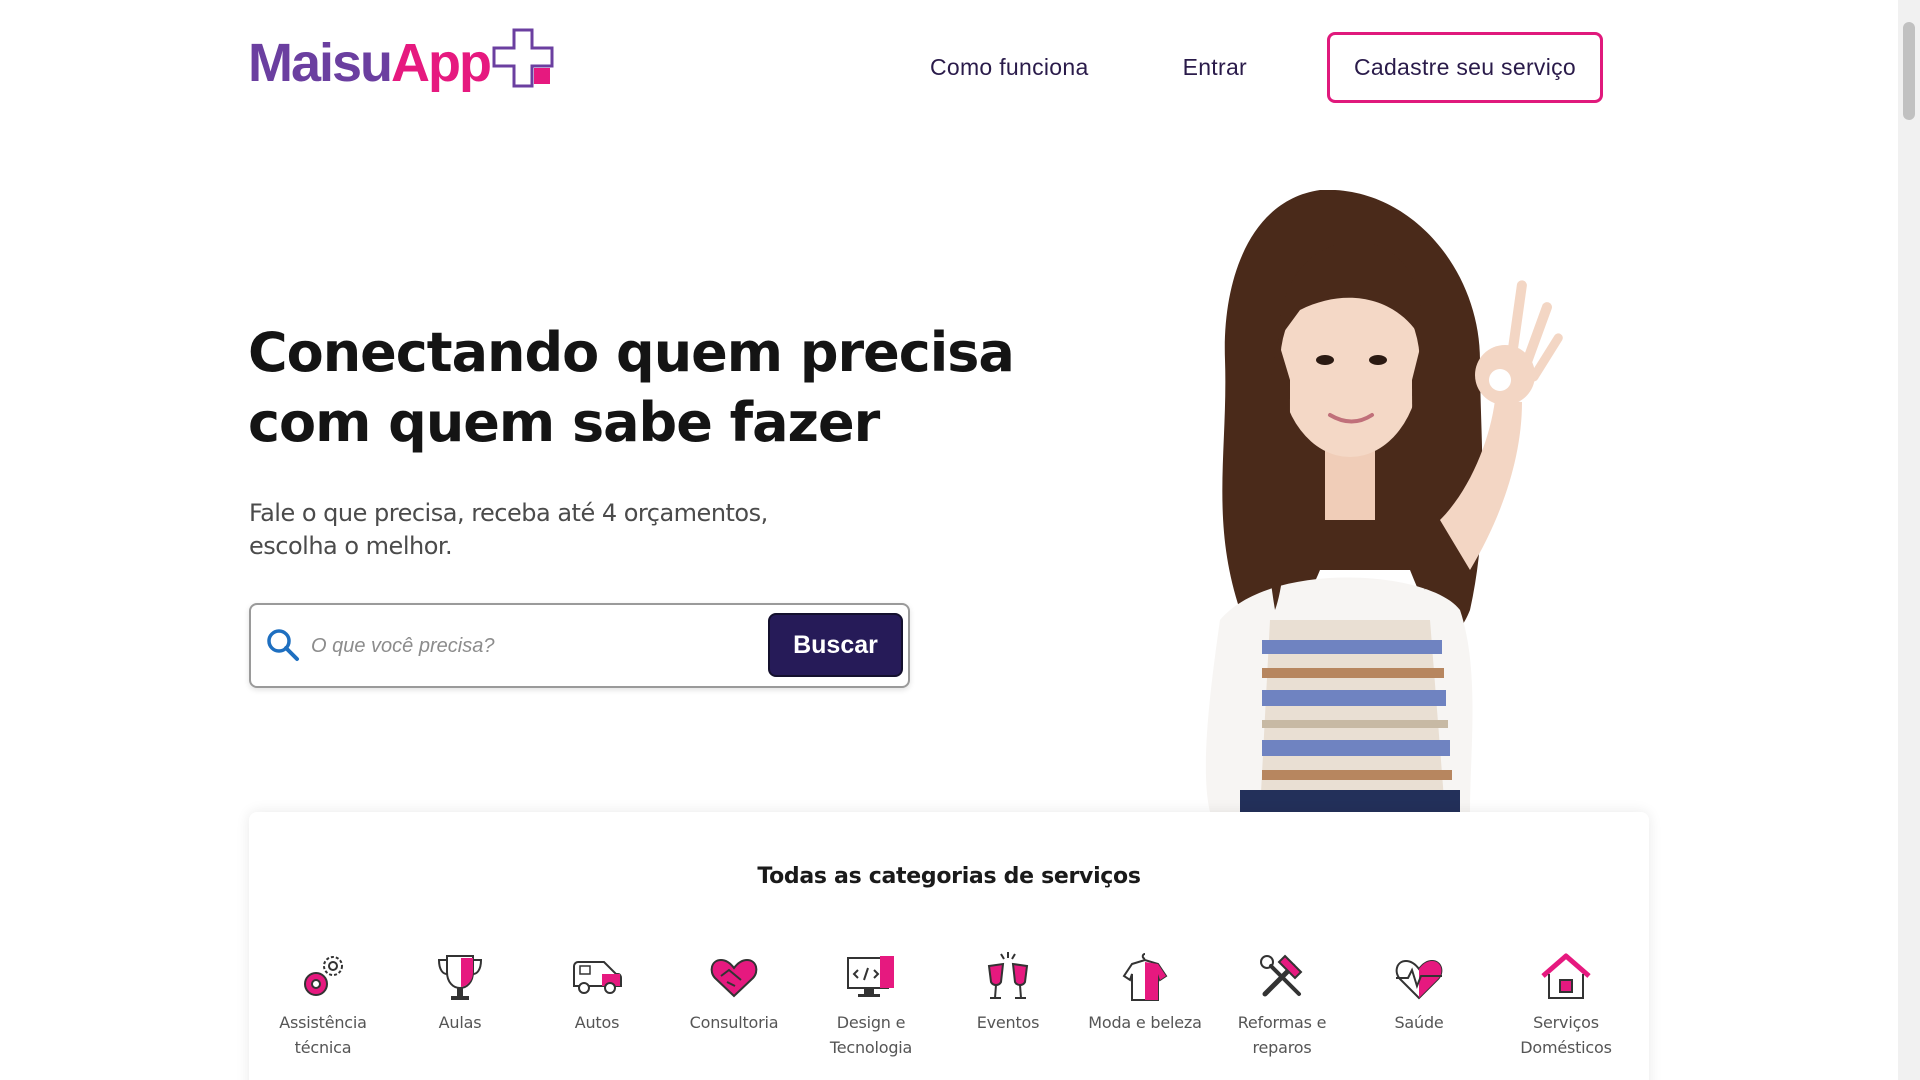 The height and width of the screenshot is (1080, 1920). I want to click on category-label: Moda e beleza, so click(1145, 1022).